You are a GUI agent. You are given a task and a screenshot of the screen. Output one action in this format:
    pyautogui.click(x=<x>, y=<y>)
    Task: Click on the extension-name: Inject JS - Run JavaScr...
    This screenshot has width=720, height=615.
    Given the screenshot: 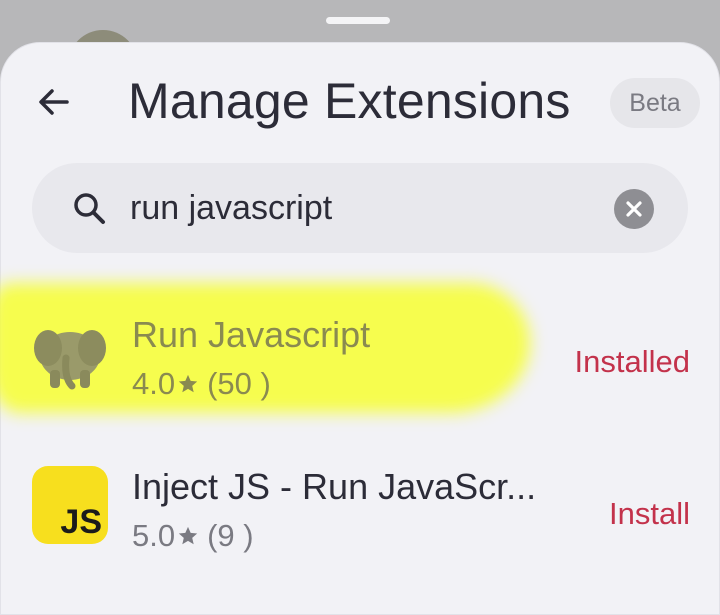 What is the action you would take?
    pyautogui.click(x=334, y=486)
    